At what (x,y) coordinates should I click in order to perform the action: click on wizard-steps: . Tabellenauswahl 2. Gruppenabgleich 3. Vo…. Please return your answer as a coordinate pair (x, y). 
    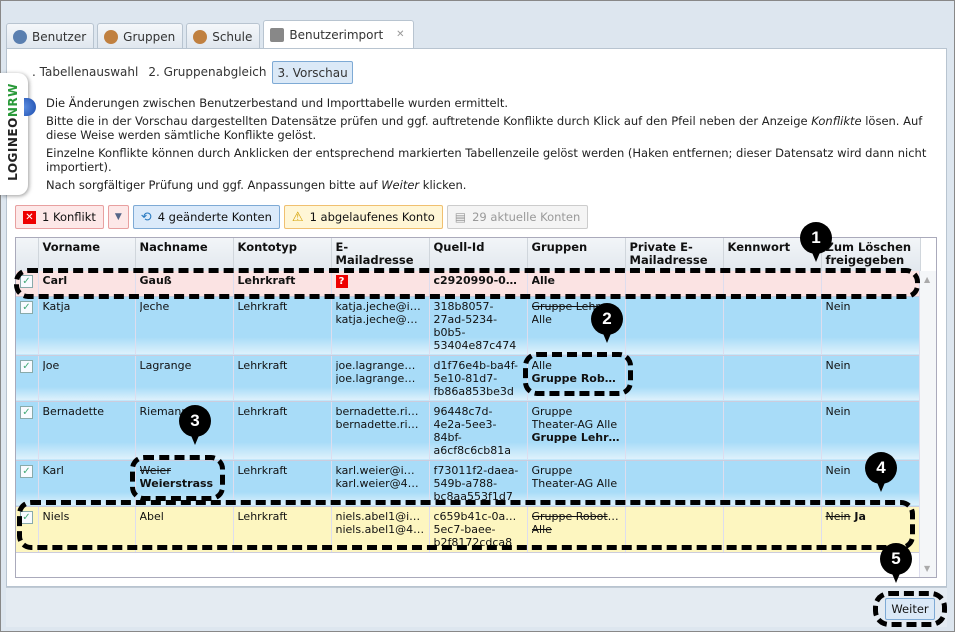
    Looking at the image, I should click on (190, 72).